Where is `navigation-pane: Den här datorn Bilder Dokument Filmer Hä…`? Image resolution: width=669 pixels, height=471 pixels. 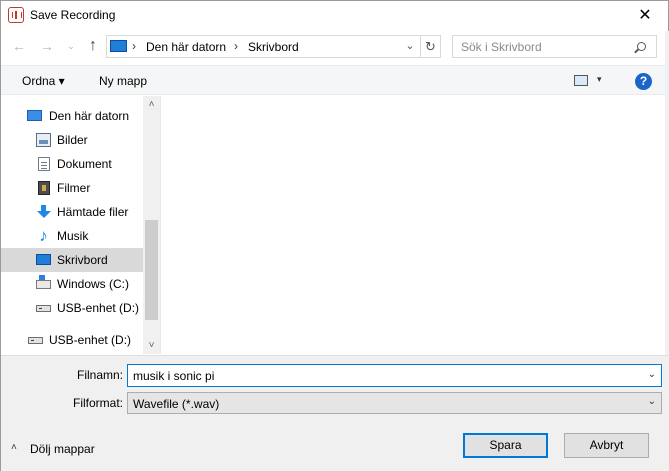
navigation-pane: Den här datorn Bilder Dokument Filmer Hä… is located at coordinates (81, 225).